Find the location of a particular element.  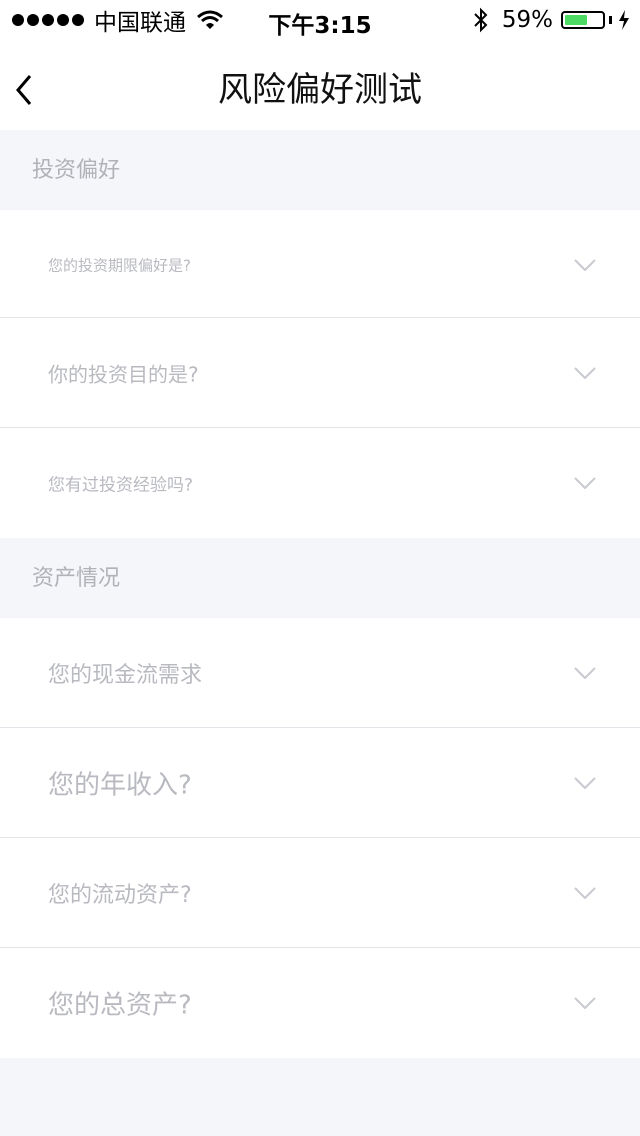

battery-tip is located at coordinates (610, 20).